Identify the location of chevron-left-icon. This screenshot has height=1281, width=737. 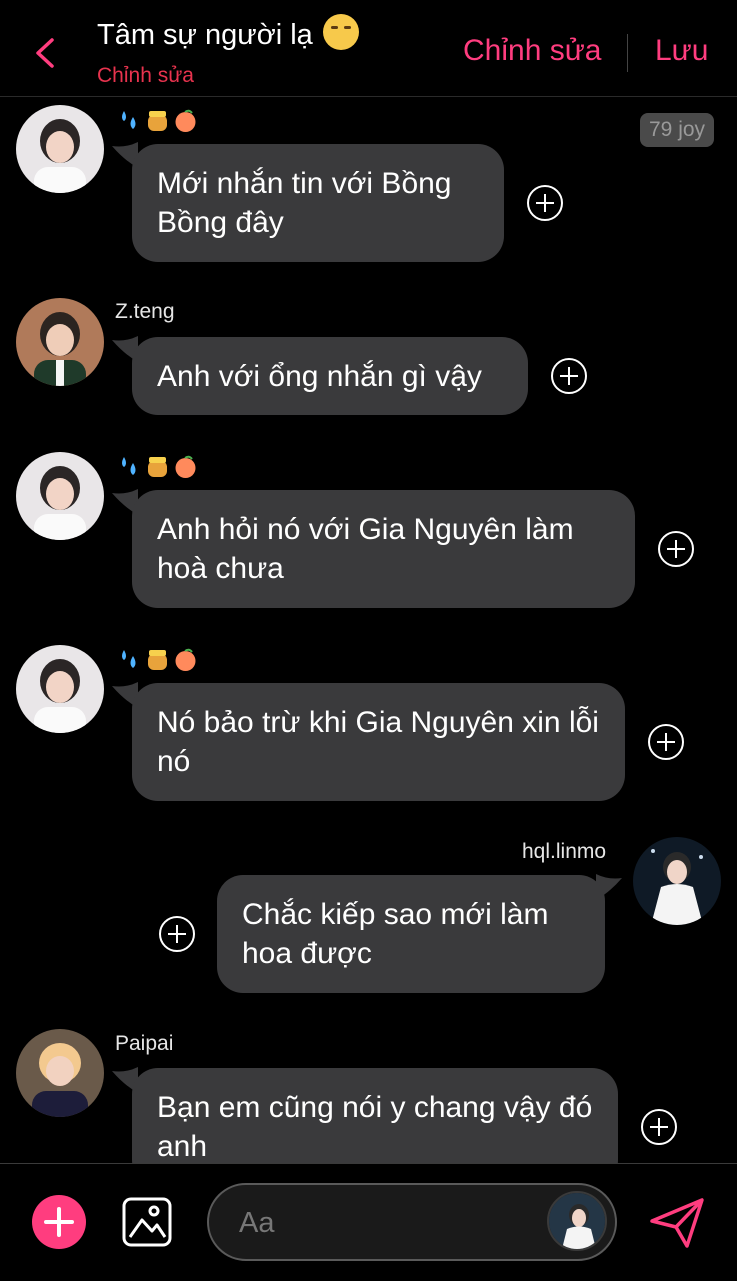
(44, 53).